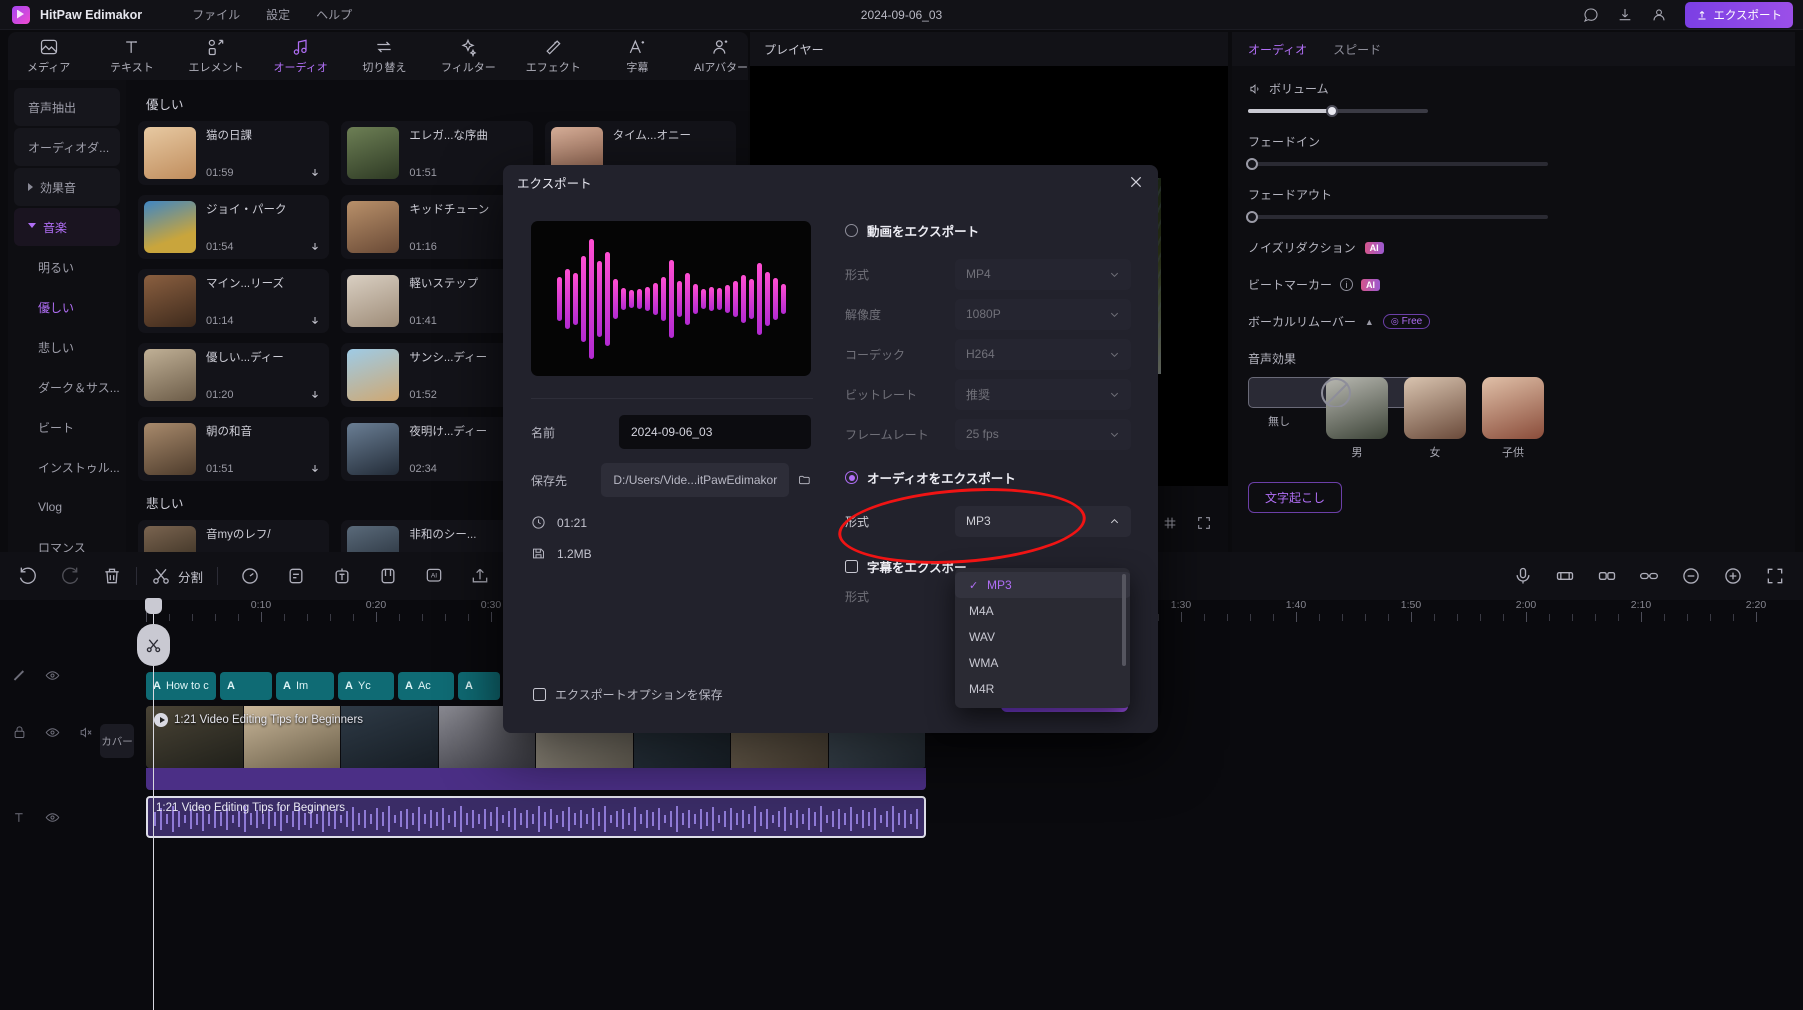 This screenshot has width=1803, height=1010. Describe the element at coordinates (804, 480) in the screenshot. I see `folder-icon` at that location.